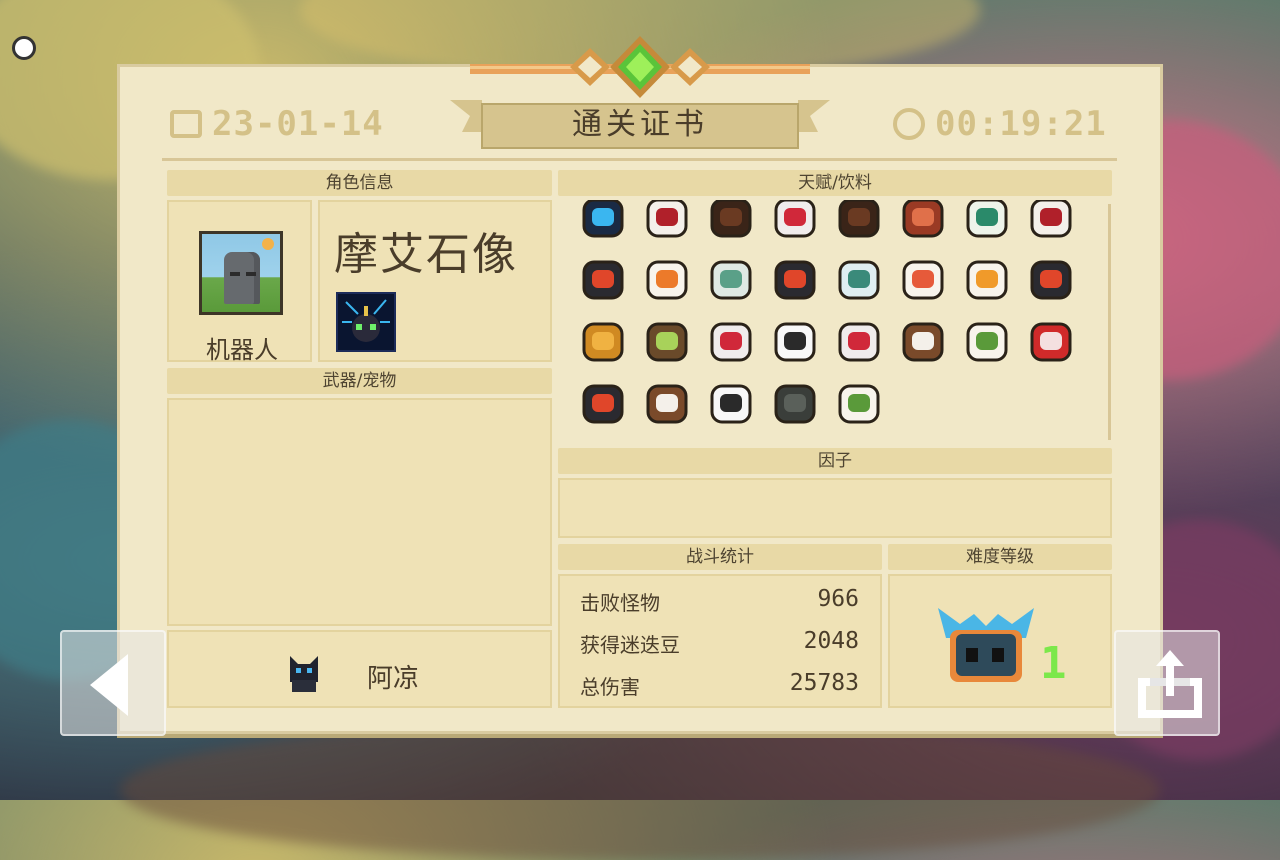  I want to click on roast-meat-icon, so click(923, 222).